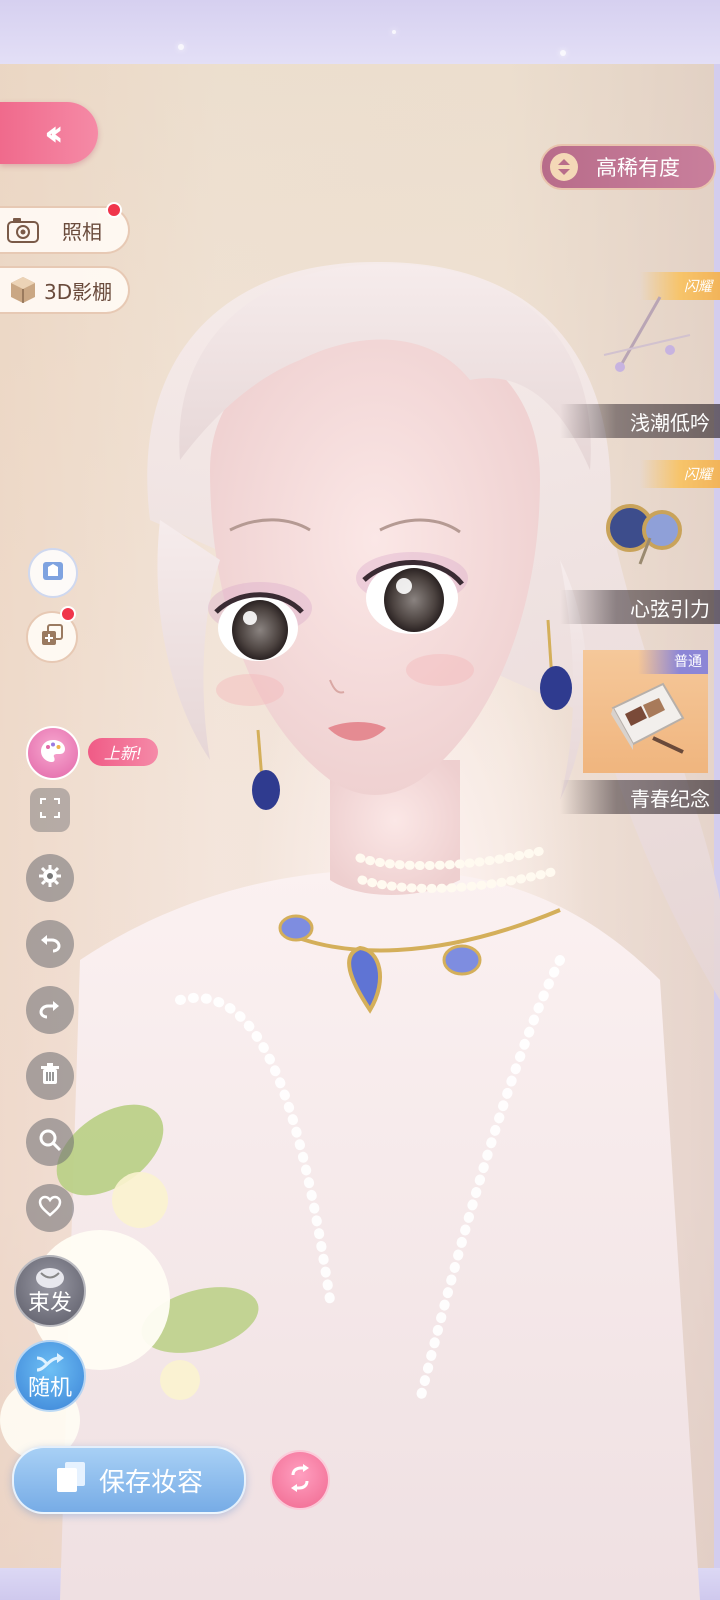 This screenshot has height=1600, width=720. Describe the element at coordinates (82, 231) in the screenshot. I see `photo-label: 照相` at that location.